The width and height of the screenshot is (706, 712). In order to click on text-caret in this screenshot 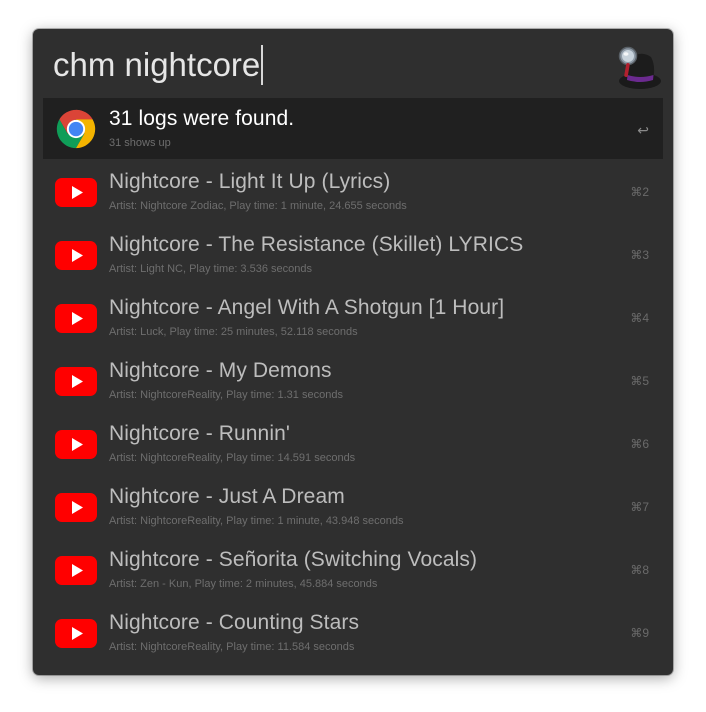, I will do `click(262, 65)`.